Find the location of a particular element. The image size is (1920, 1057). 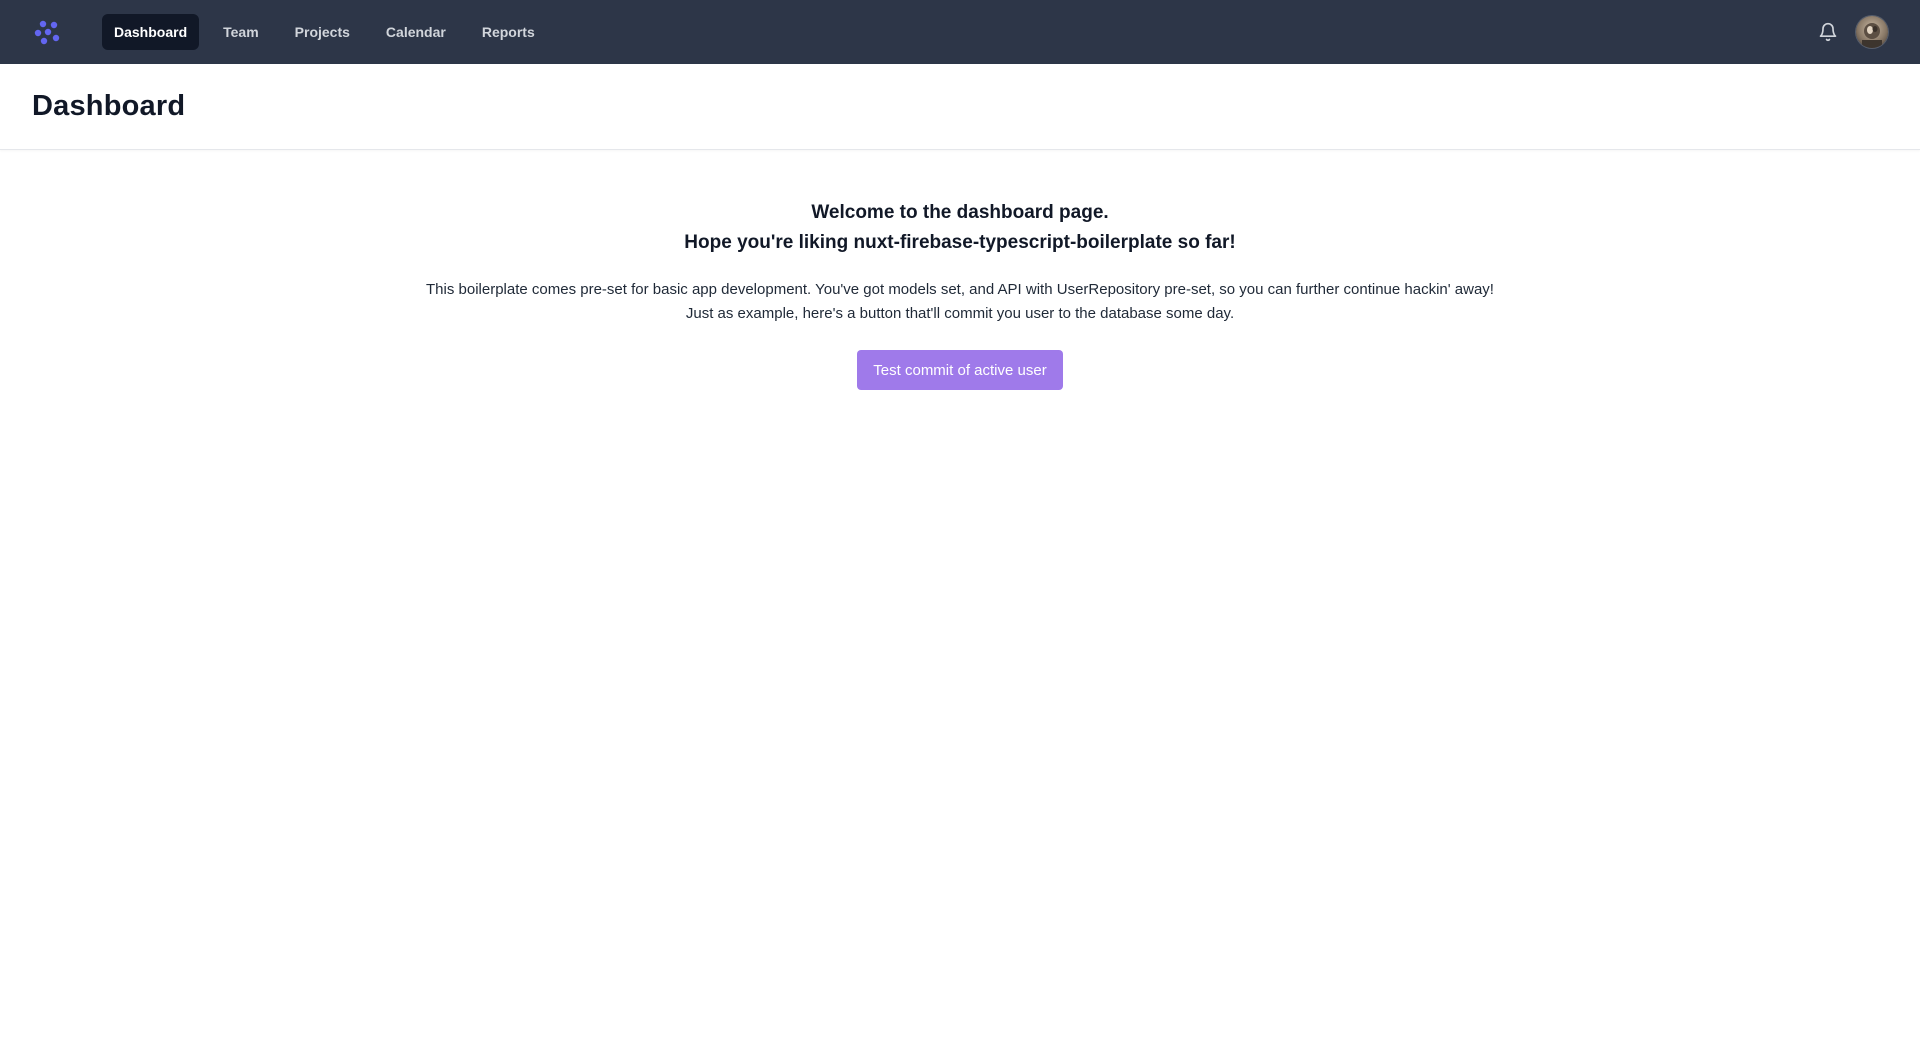

nav-item-projects: Projects is located at coordinates (322, 32).